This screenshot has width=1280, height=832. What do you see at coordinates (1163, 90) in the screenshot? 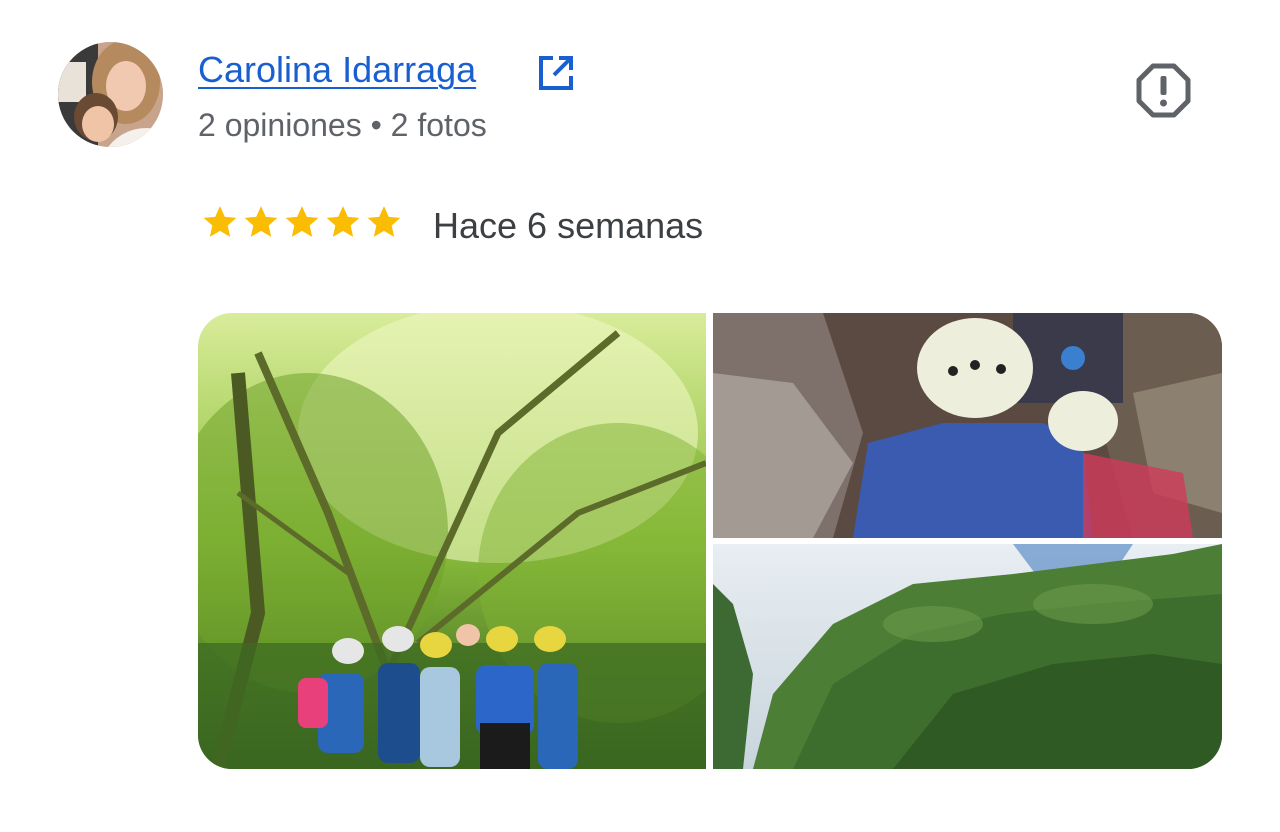
I see `report-icon` at bounding box center [1163, 90].